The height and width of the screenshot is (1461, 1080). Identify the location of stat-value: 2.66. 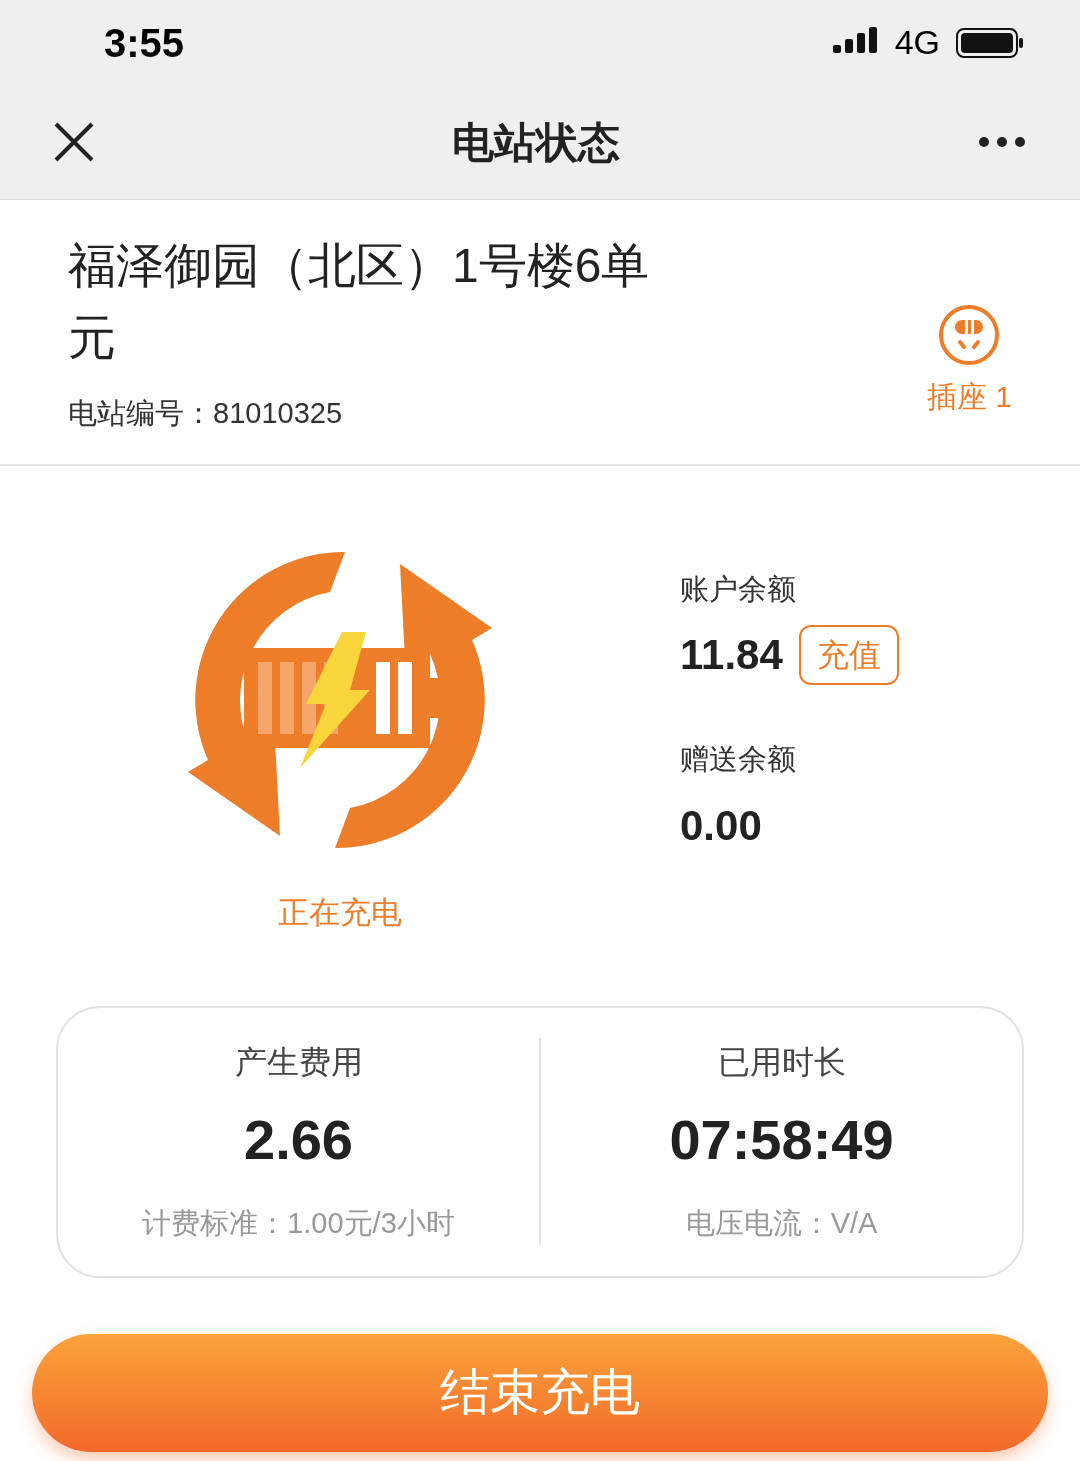
(298, 1139).